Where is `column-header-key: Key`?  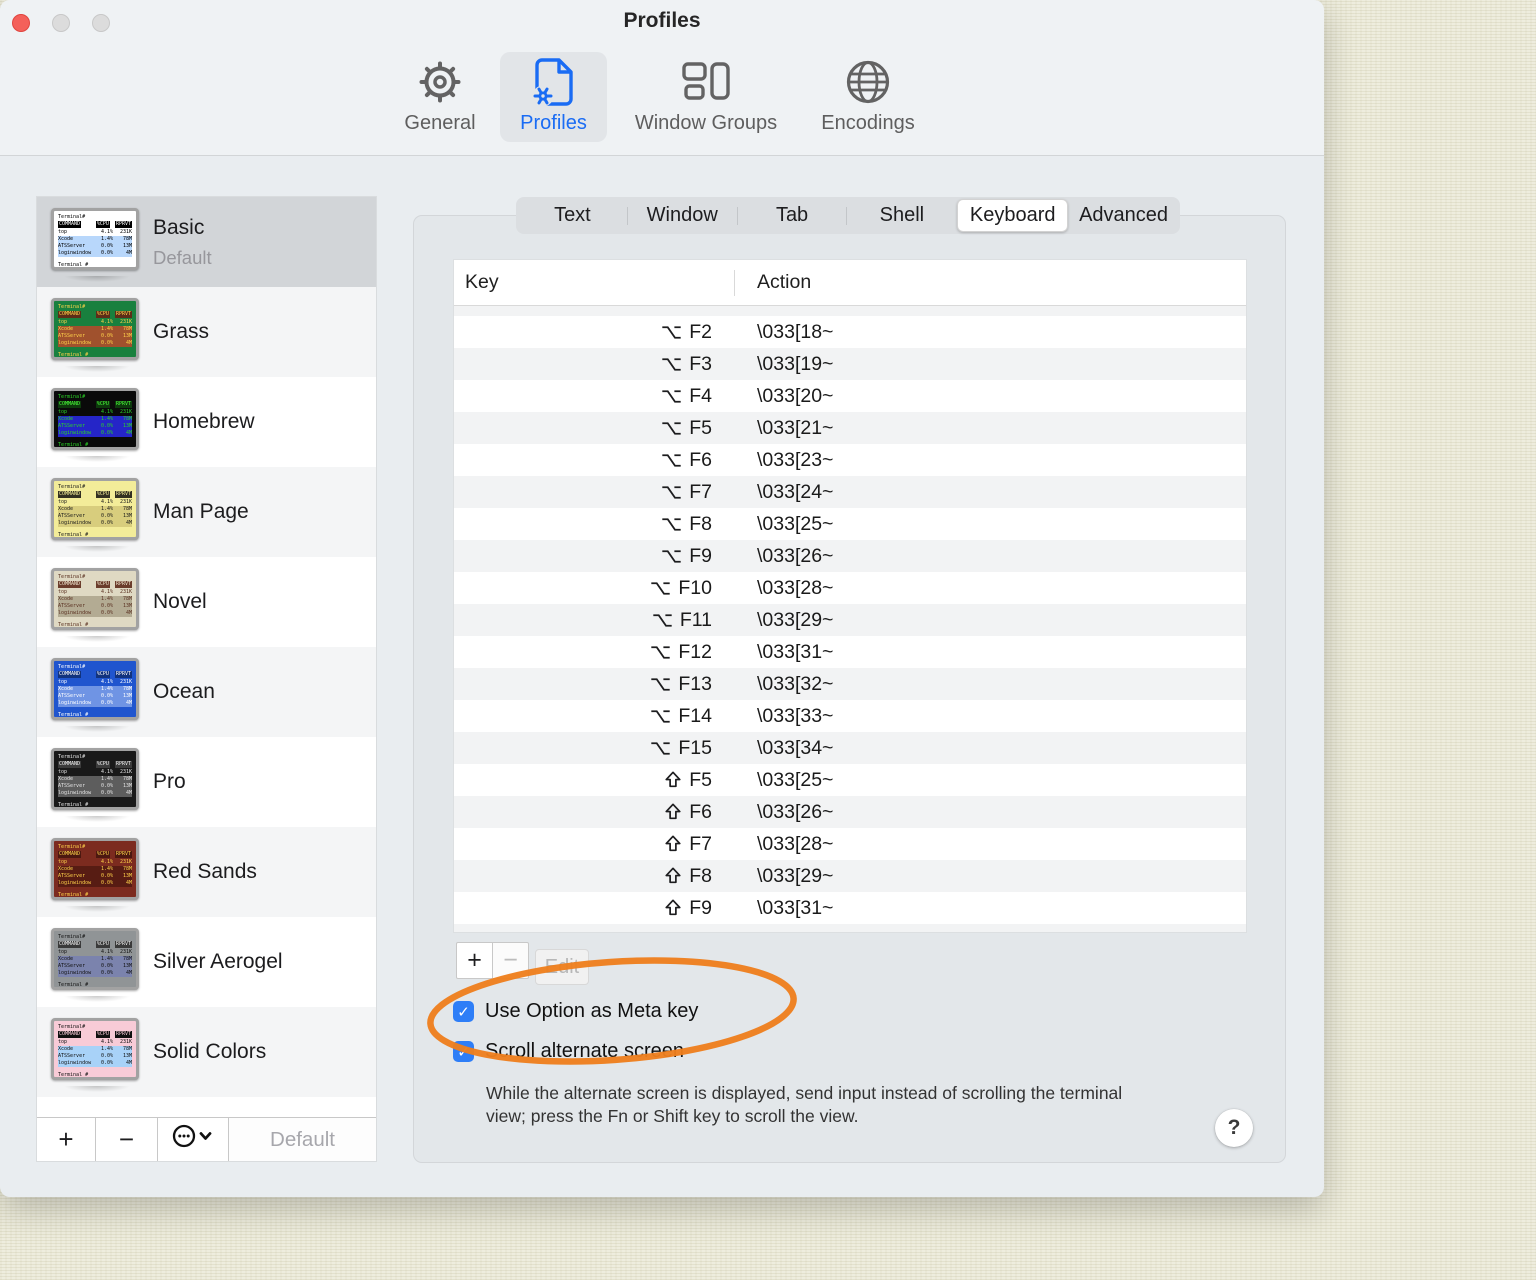
column-header-key: Key is located at coordinates (482, 282).